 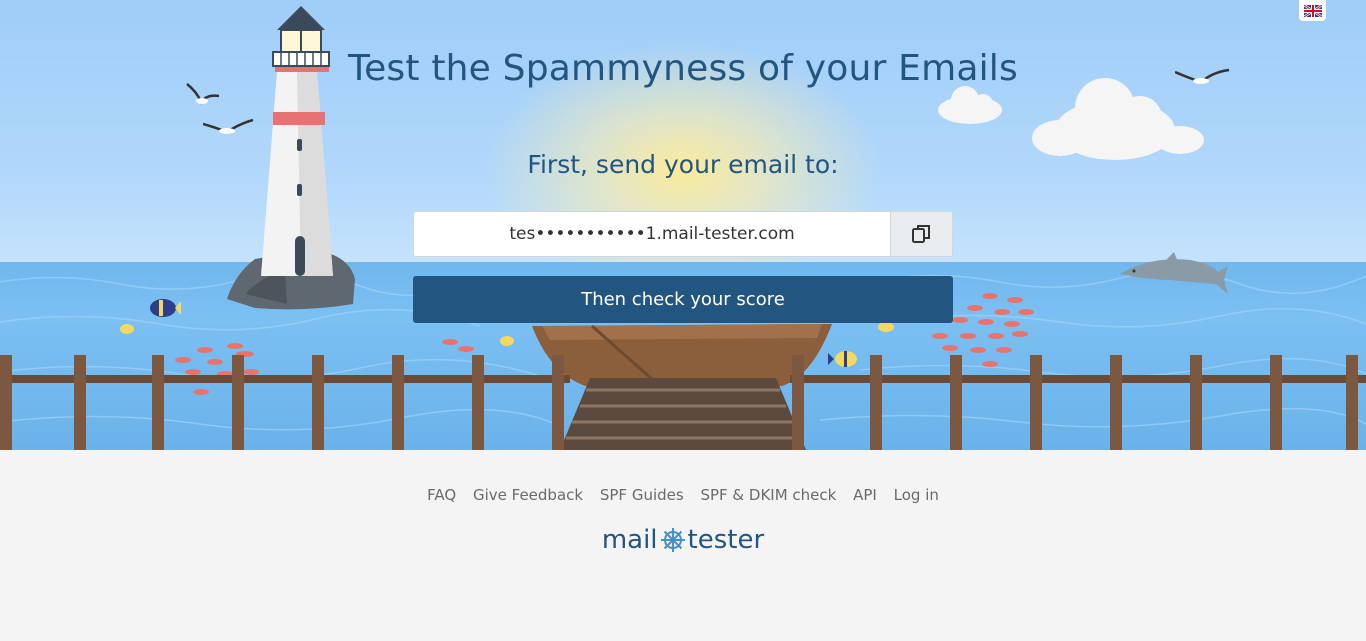 I want to click on logo-text-tester: tester, so click(x=726, y=540).